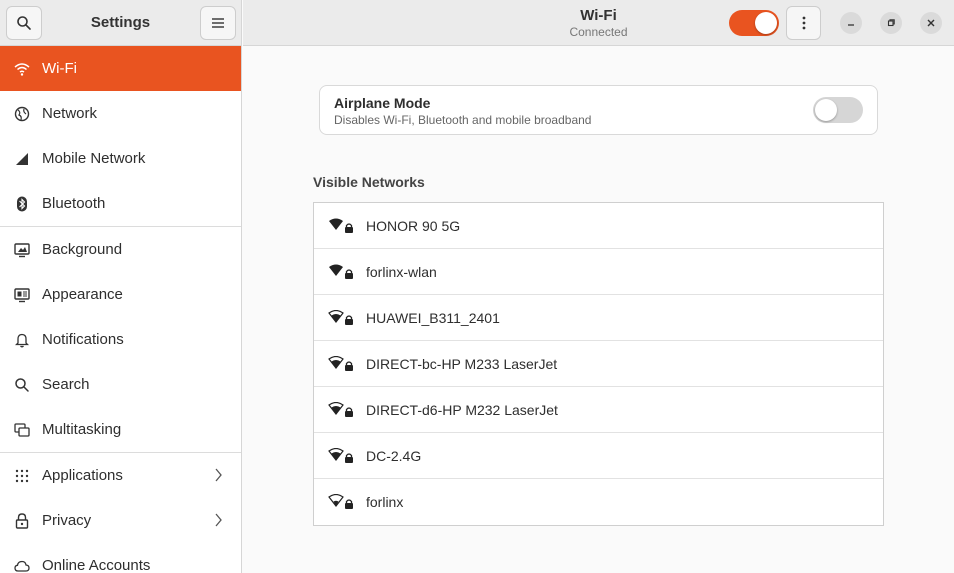 This screenshot has width=954, height=573. I want to click on close-icon, so click(931, 23).